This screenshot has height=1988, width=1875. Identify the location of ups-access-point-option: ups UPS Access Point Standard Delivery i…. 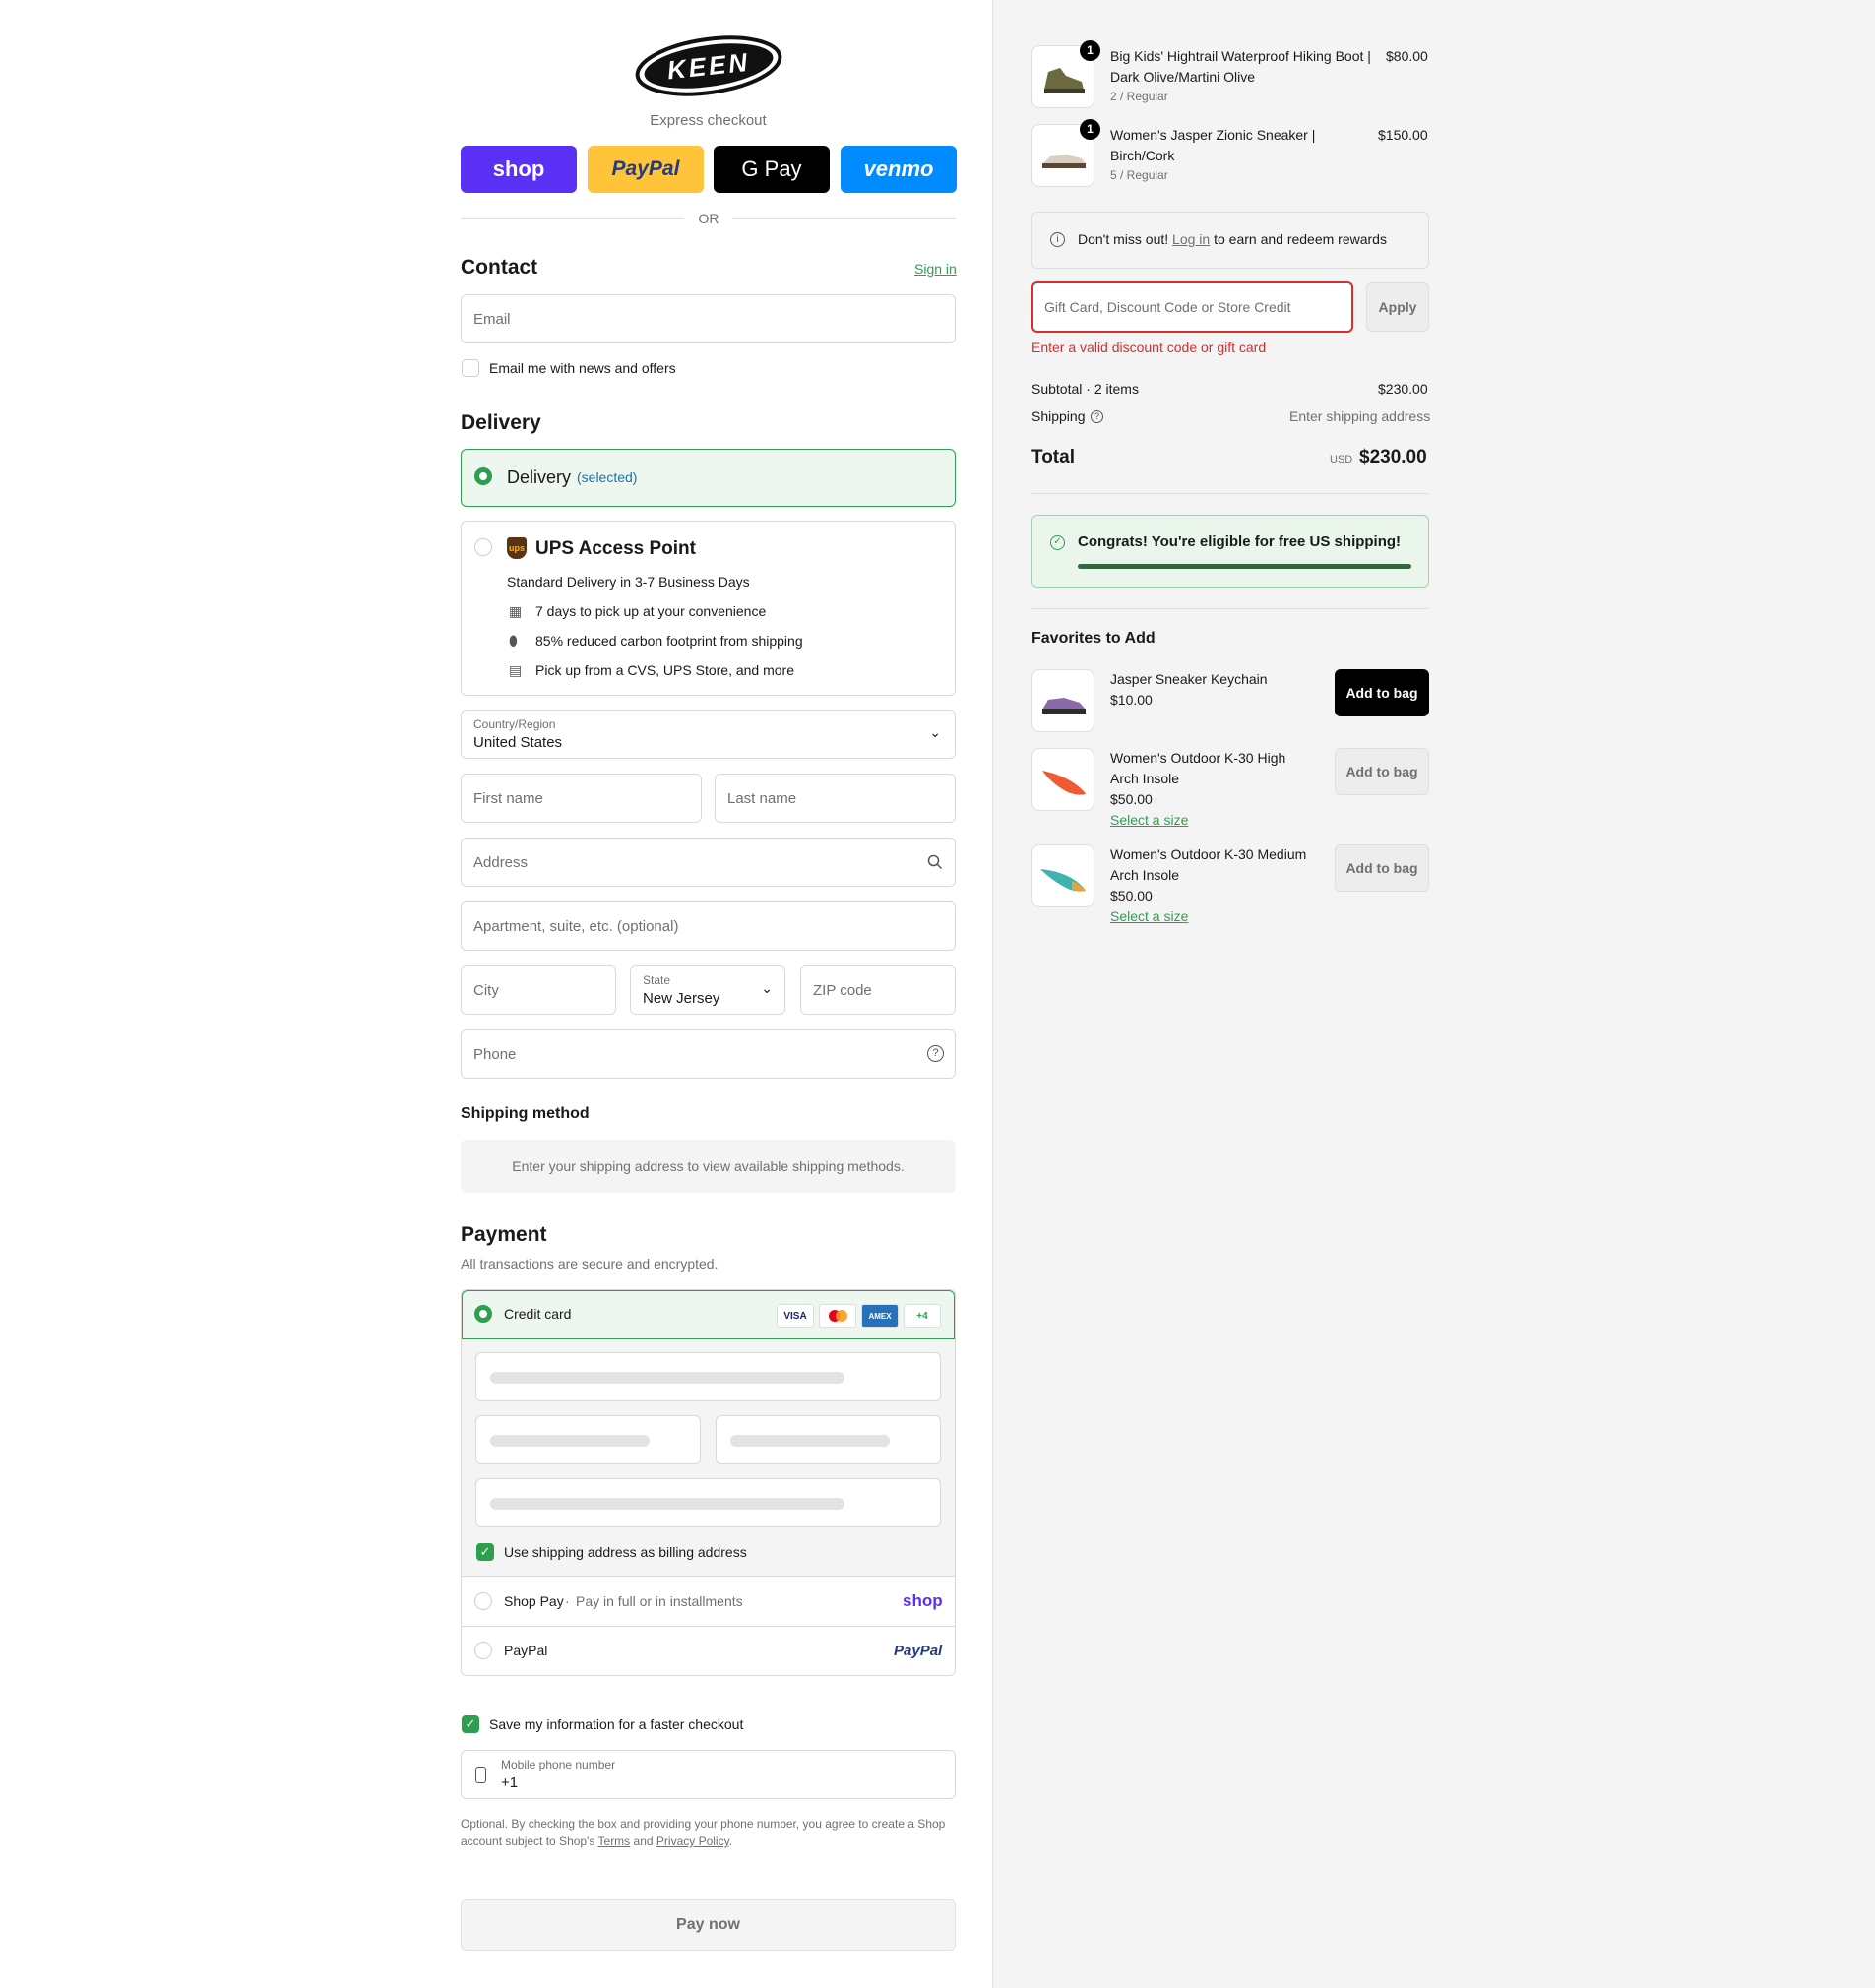
(708, 608).